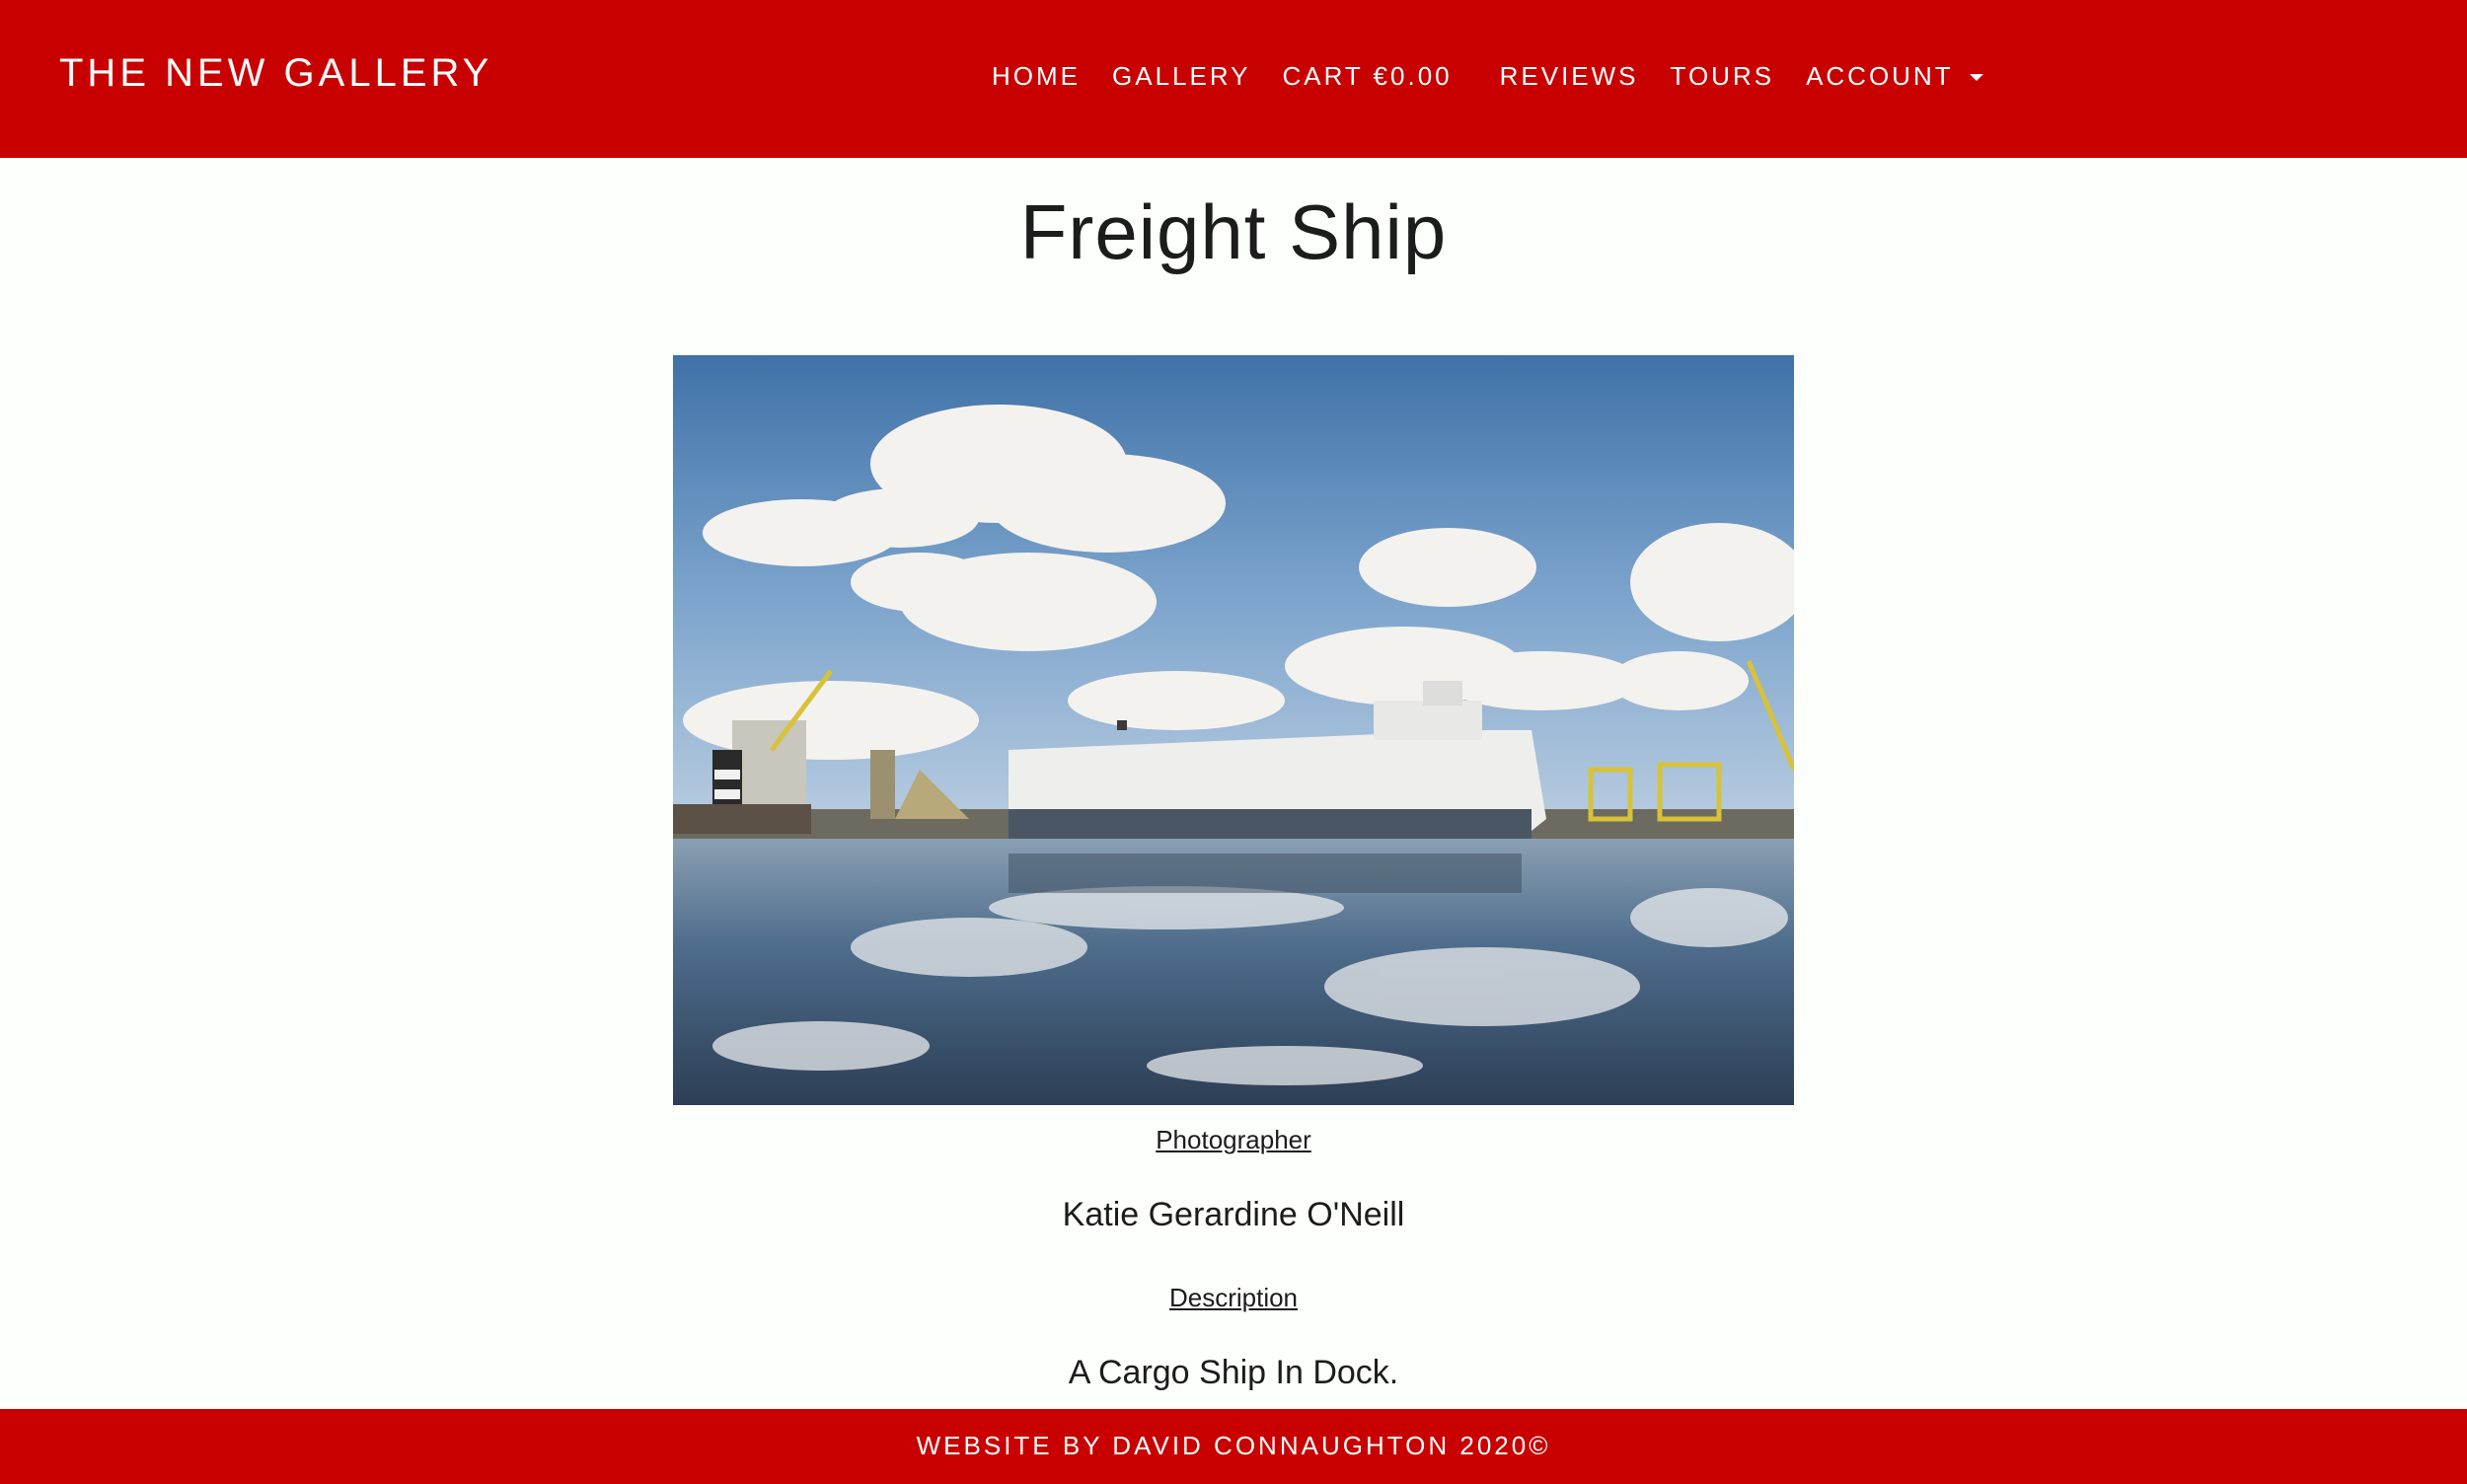  What do you see at coordinates (1723, 76) in the screenshot?
I see `nav-tours-link: TOURS` at bounding box center [1723, 76].